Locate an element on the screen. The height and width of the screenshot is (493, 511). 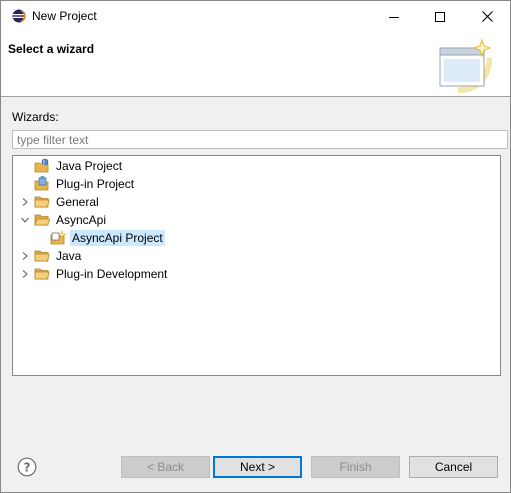
minimize-icon is located at coordinates (394, 17).